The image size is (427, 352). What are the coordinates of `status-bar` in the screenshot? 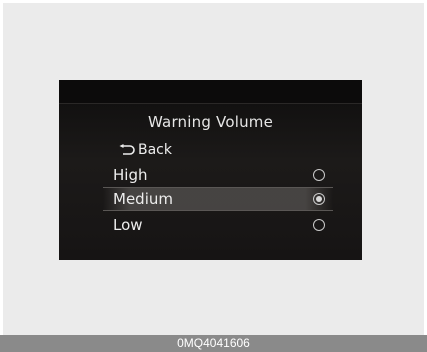 It's located at (210, 92).